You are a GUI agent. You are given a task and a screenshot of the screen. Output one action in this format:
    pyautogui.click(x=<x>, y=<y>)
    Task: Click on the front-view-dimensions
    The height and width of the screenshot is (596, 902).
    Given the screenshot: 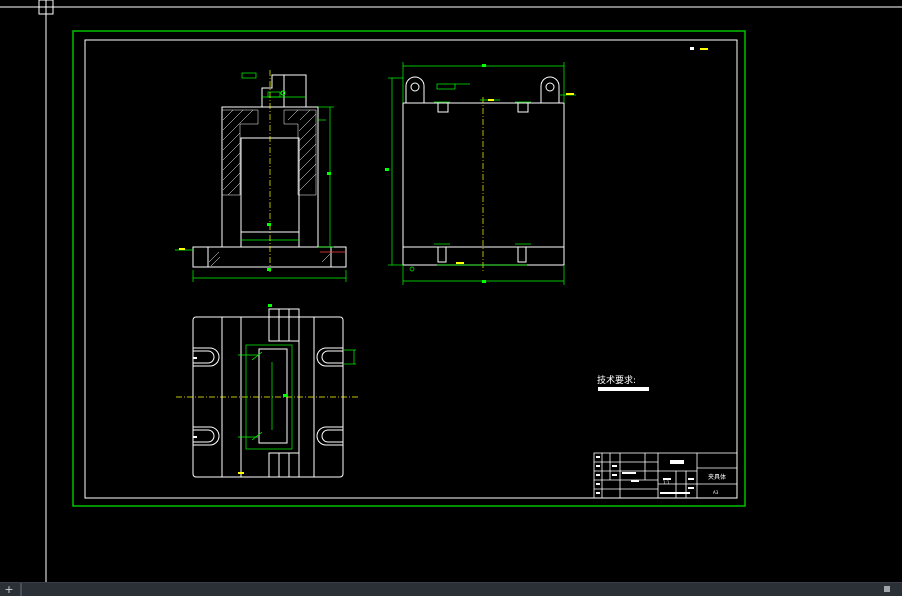 What is the action you would take?
    pyautogui.click(x=261, y=177)
    